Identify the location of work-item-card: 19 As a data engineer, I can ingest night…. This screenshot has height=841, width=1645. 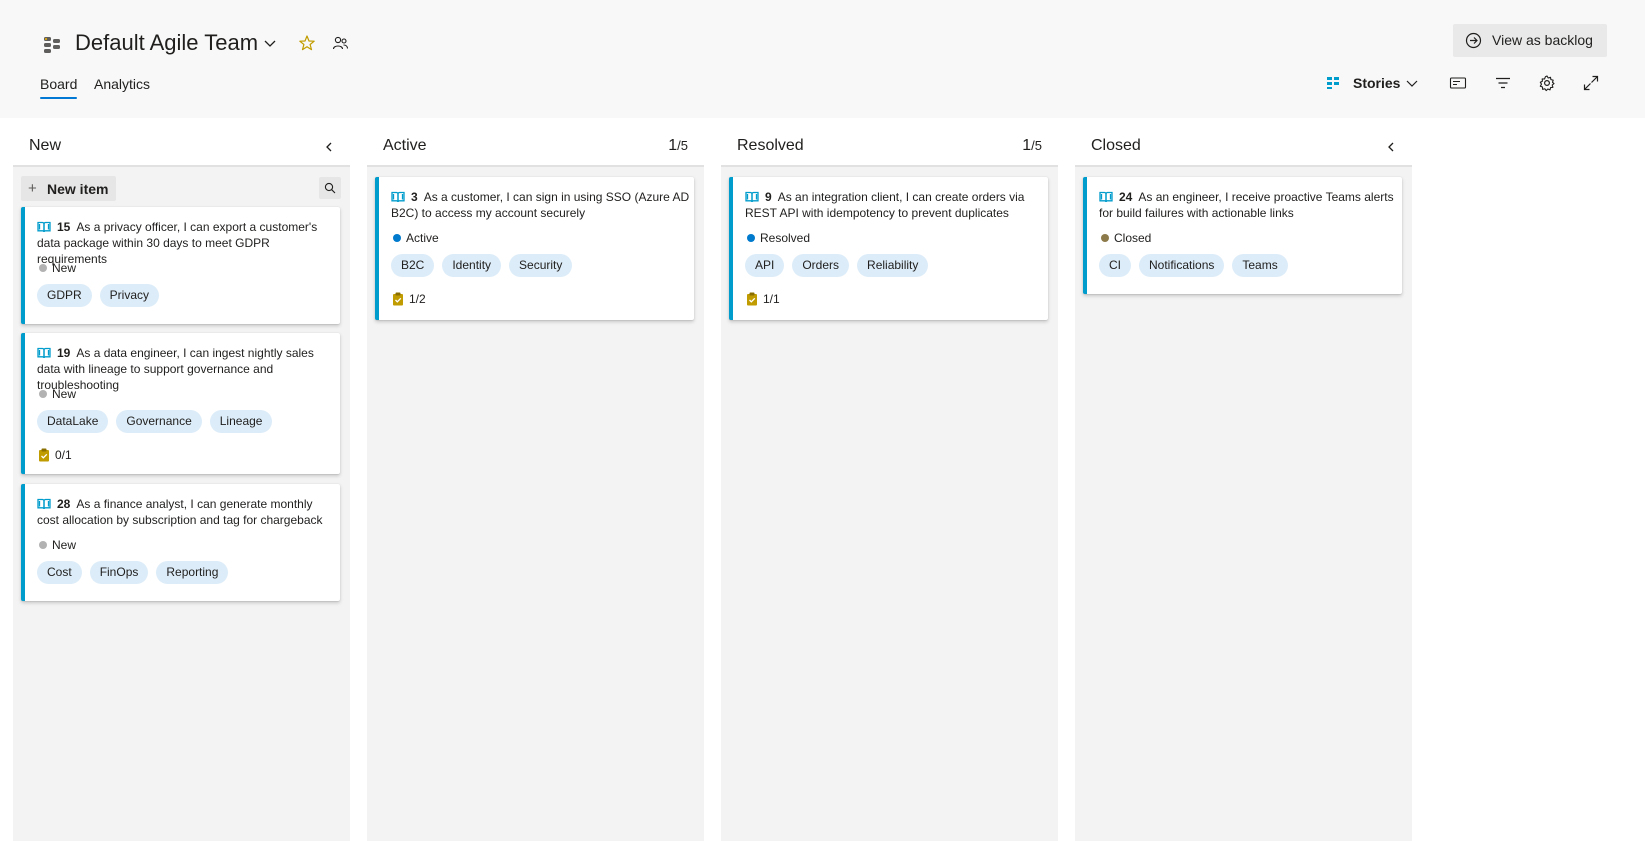
(180, 403).